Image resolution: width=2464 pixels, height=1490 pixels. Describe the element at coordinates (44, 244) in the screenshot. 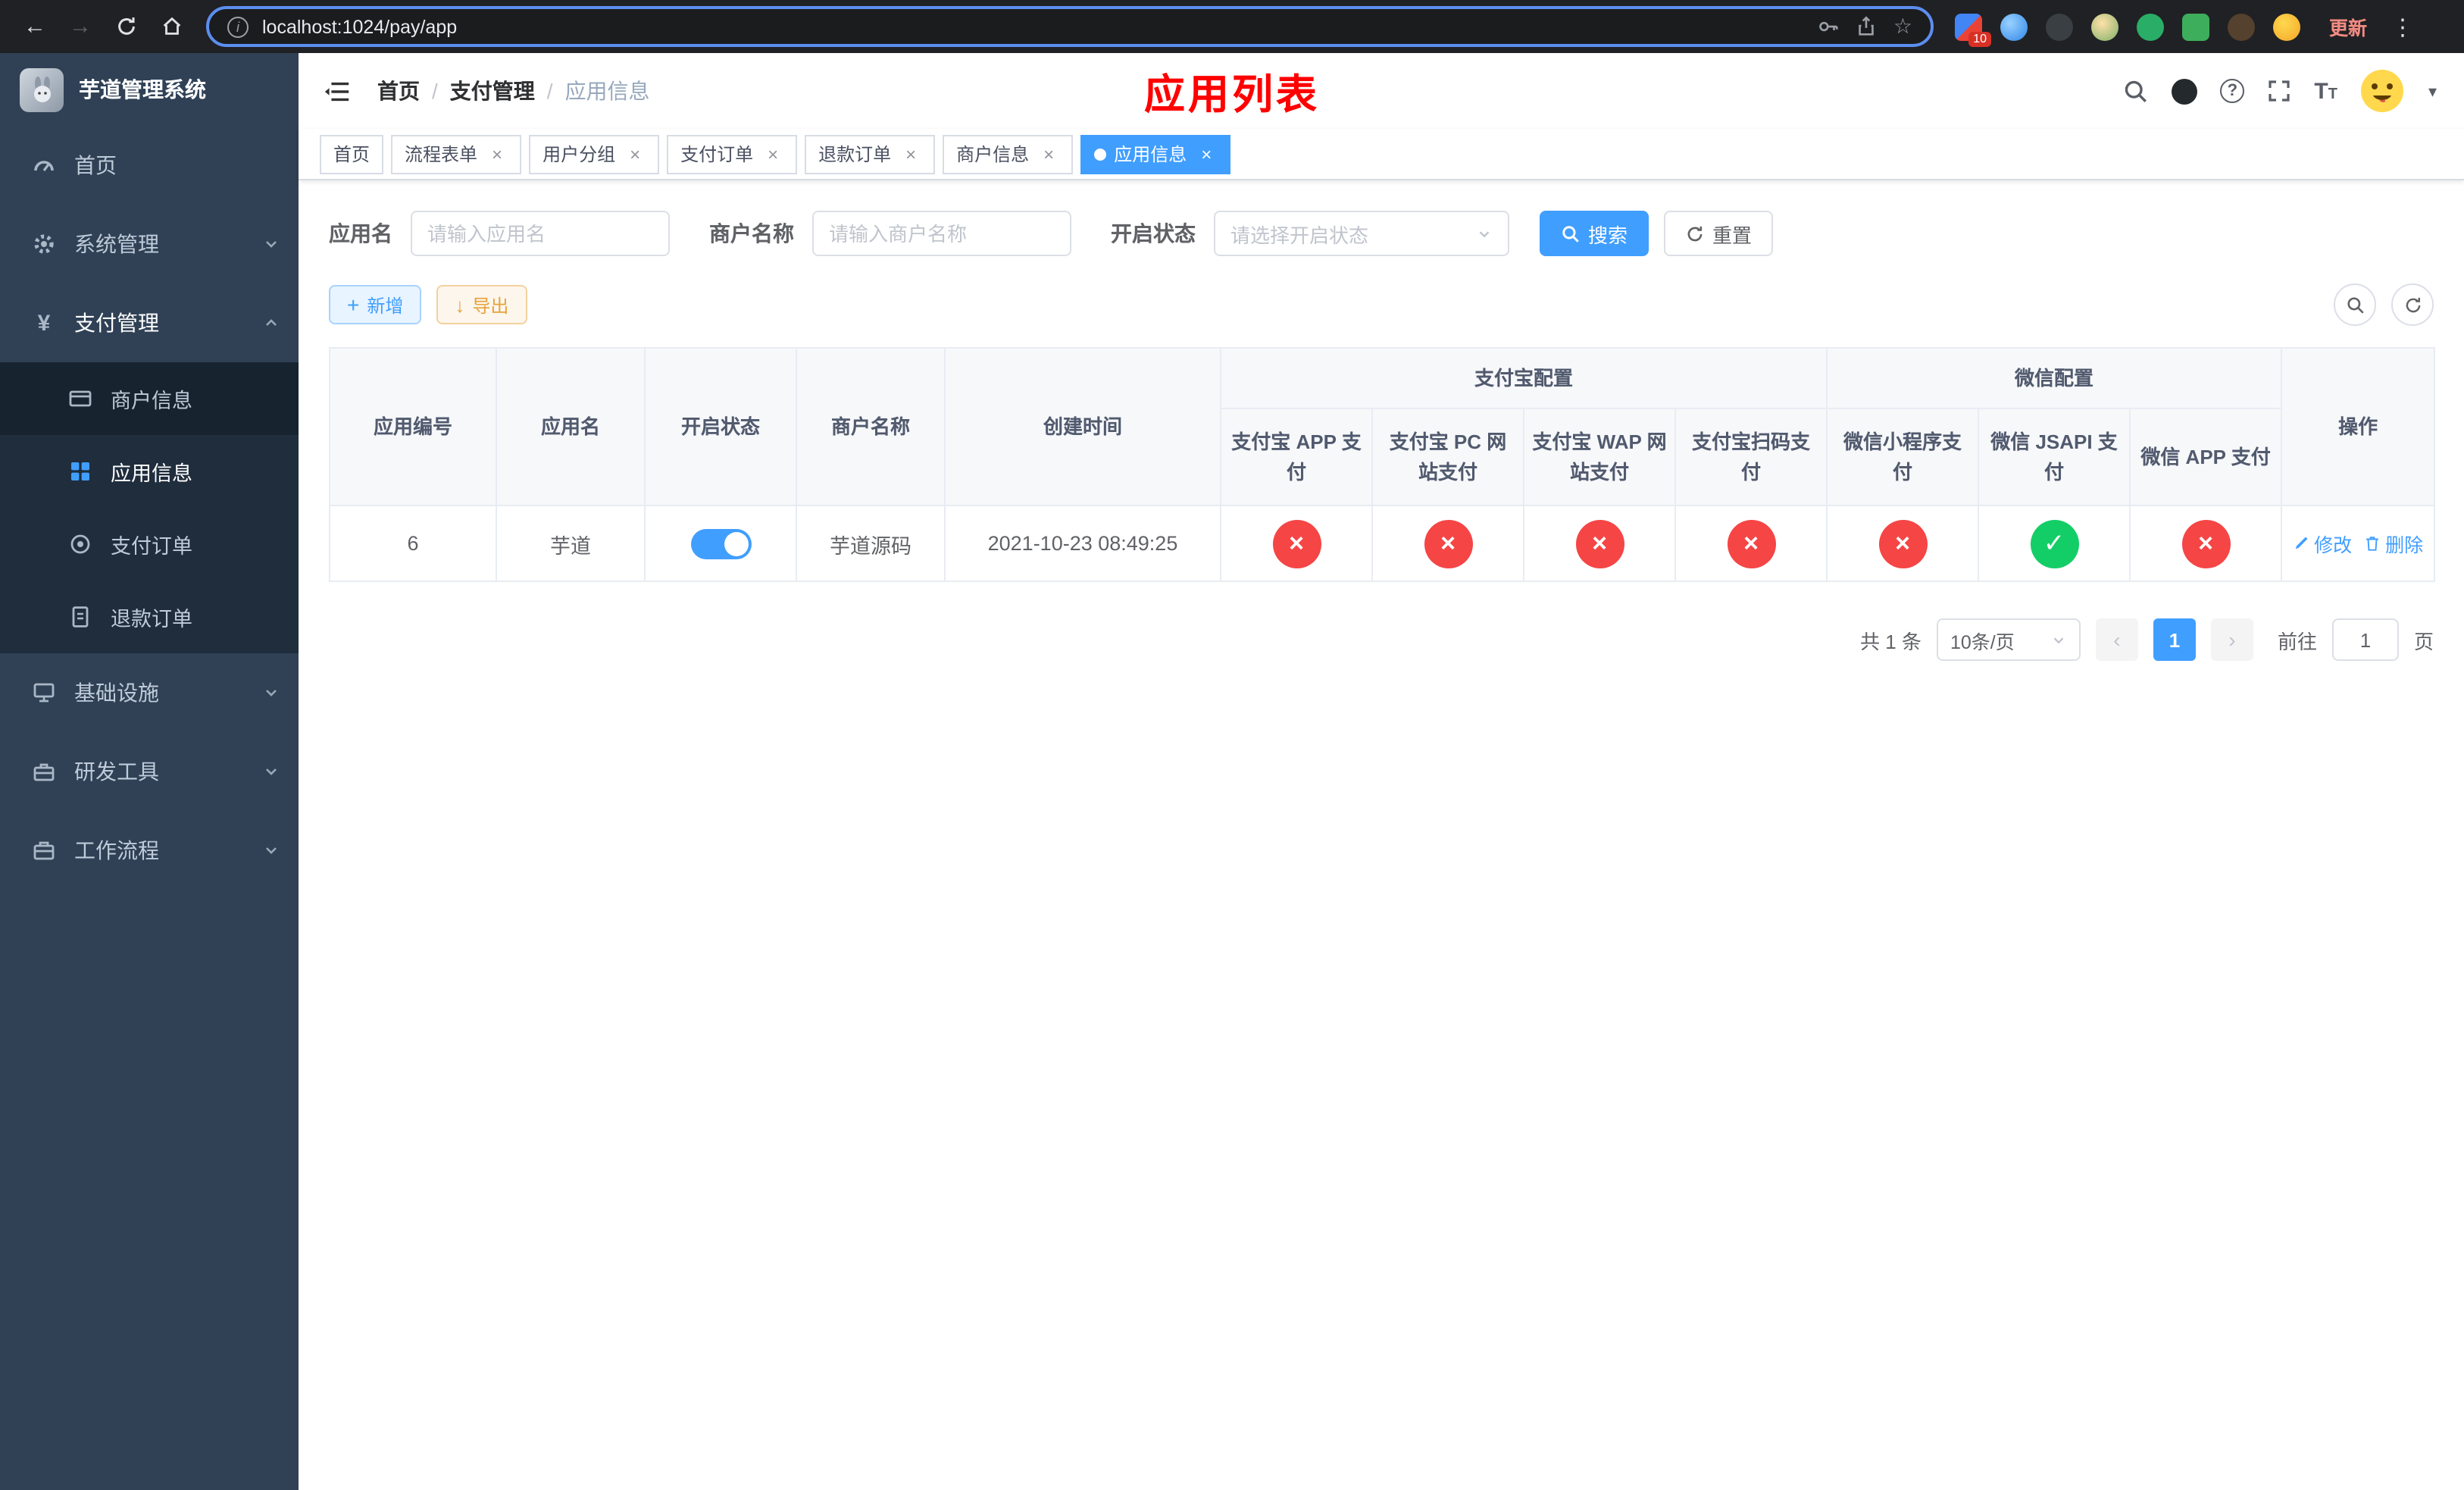

I see `gear-icon` at that location.